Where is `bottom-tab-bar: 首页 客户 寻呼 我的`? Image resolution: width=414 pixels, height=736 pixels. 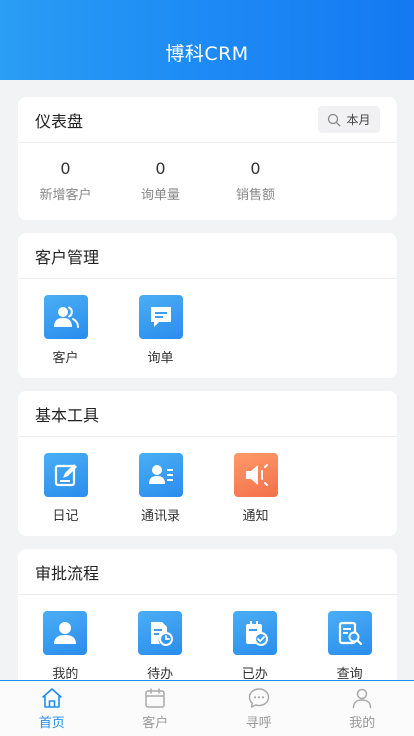 bottom-tab-bar: 首页 客户 寻呼 我的 is located at coordinates (207, 708).